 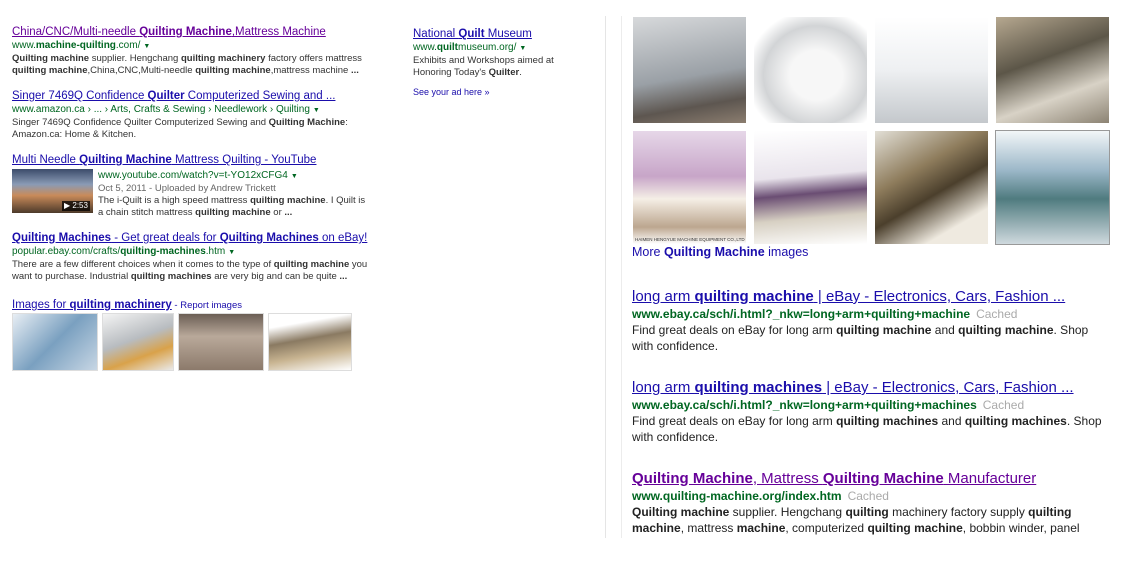 I want to click on image-result: HAIMEN HENGYUE MACHINE EQUIPMENT CO.,LTD, so click(x=689, y=187).